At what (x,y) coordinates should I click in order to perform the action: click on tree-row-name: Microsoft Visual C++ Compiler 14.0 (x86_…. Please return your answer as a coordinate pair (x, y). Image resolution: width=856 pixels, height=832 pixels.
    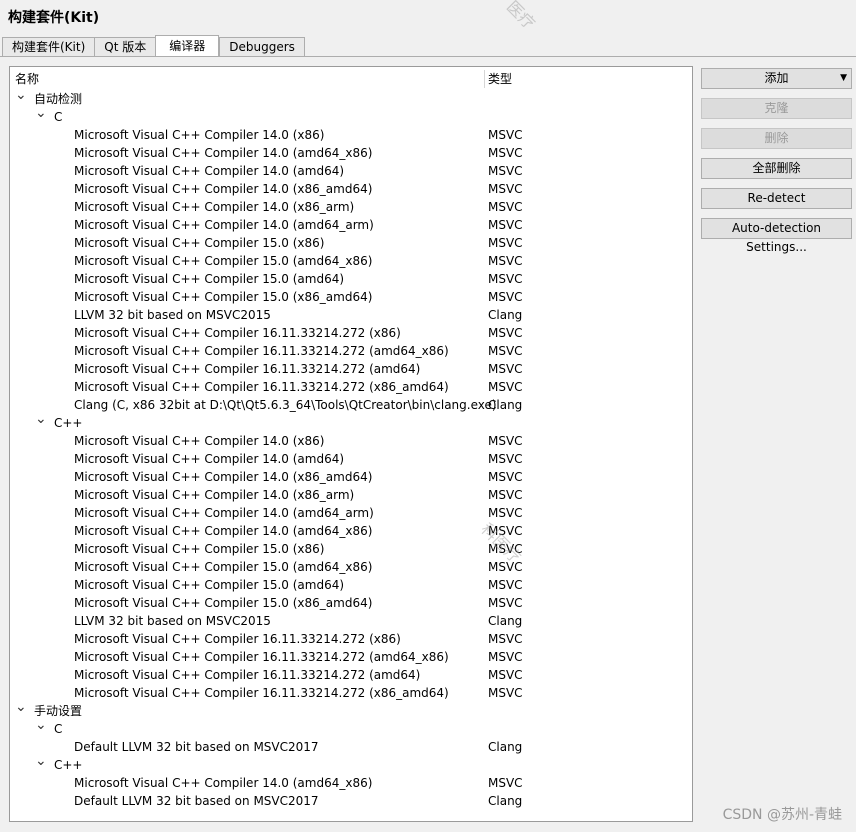
    Looking at the image, I should click on (223, 477).